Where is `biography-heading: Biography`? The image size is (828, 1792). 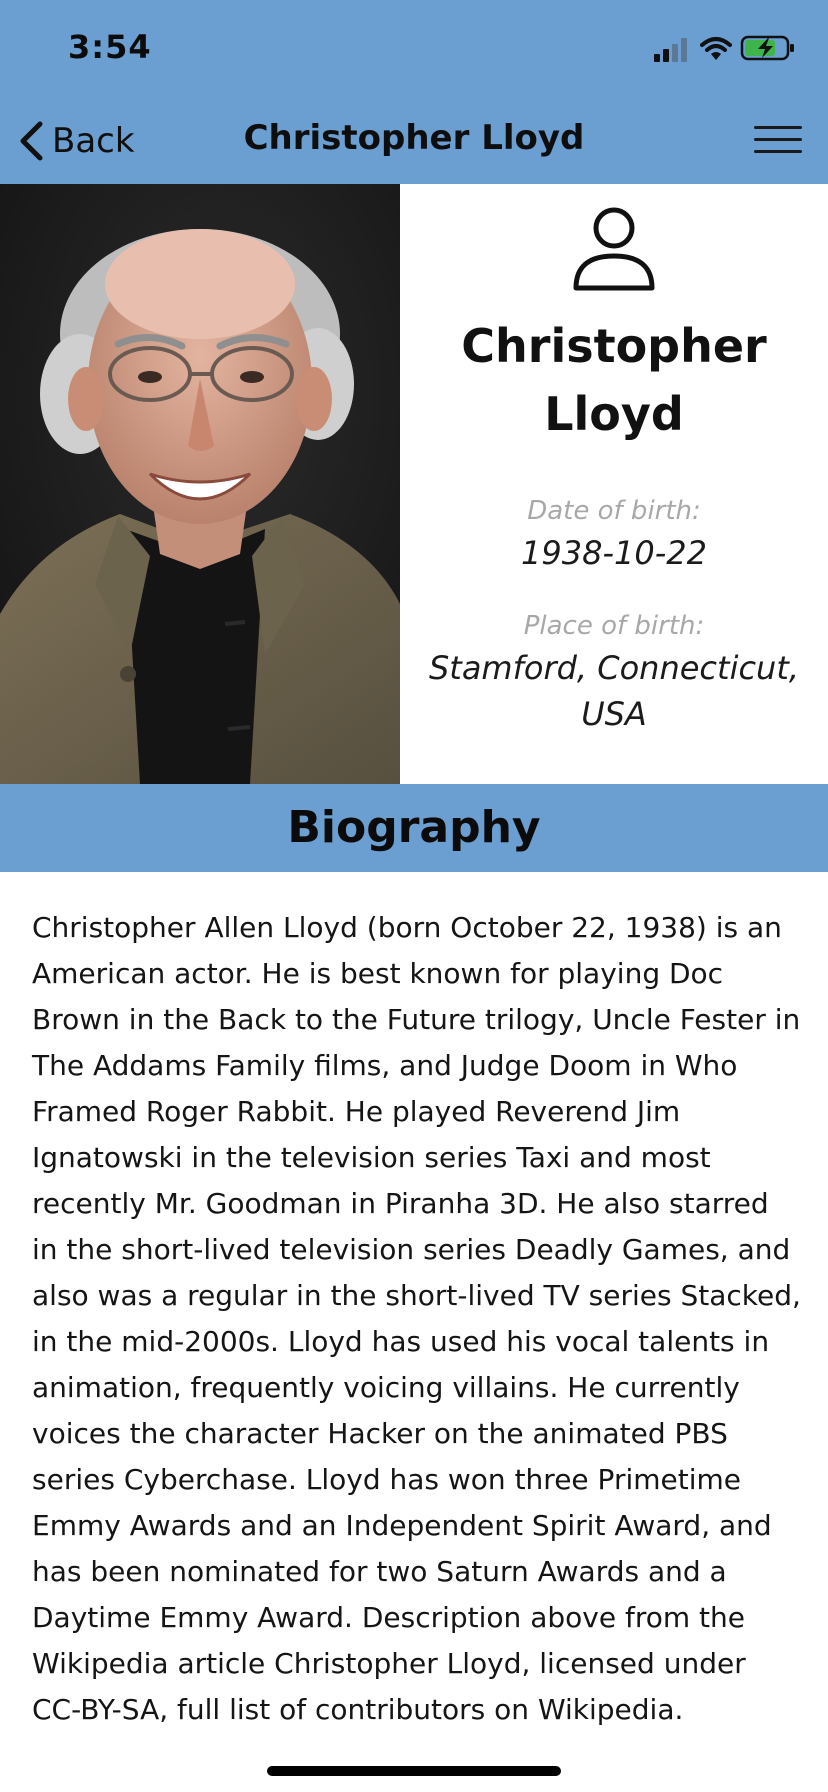 biography-heading: Biography is located at coordinates (414, 827).